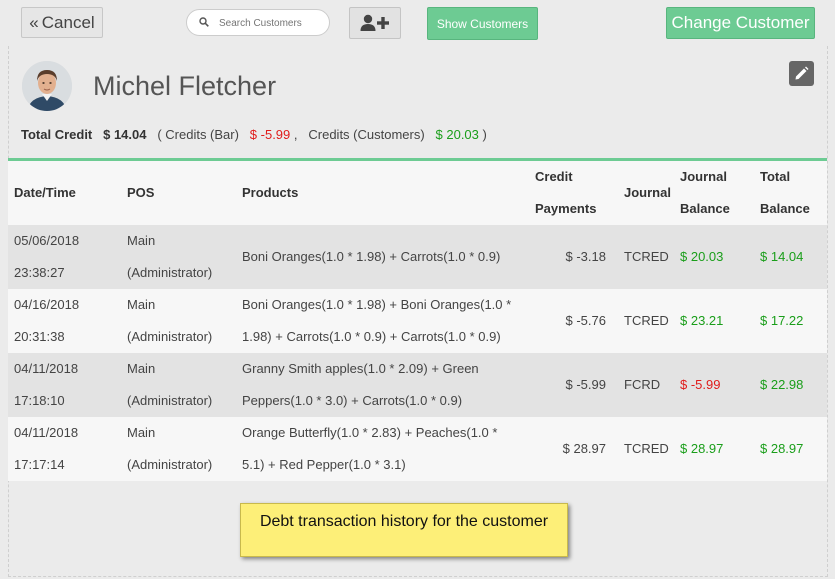  What do you see at coordinates (714, 385) in the screenshot?
I see `cell-journal-balance: $ -5.99` at bounding box center [714, 385].